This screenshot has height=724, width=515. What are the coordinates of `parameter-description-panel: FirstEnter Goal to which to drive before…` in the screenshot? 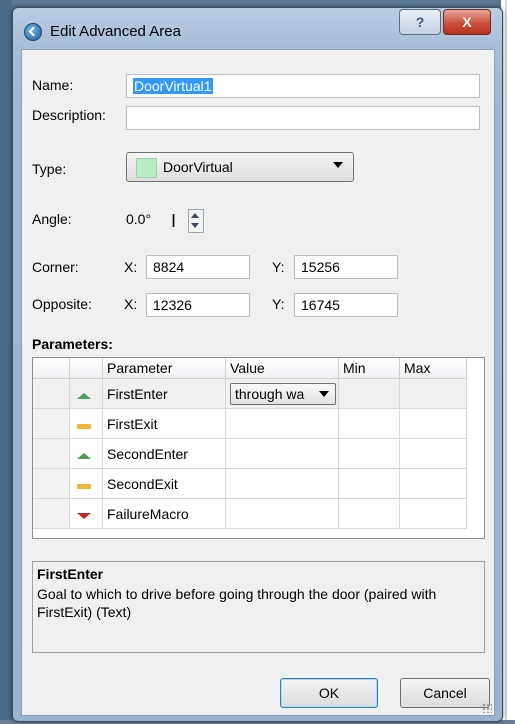 It's located at (258, 607).